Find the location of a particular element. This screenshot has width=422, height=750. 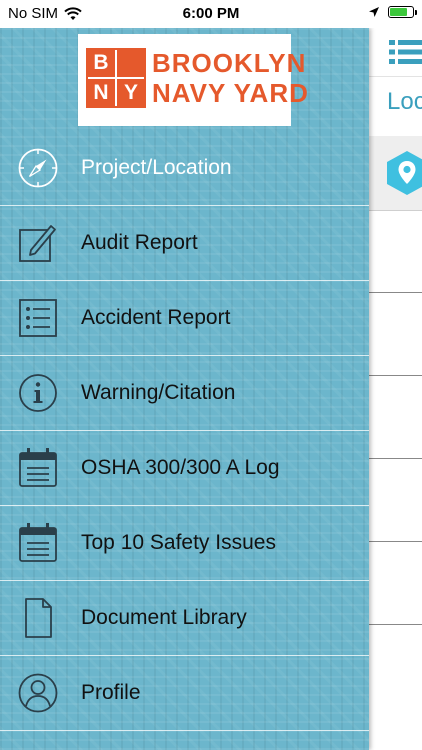

info-icon is located at coordinates (38, 393).